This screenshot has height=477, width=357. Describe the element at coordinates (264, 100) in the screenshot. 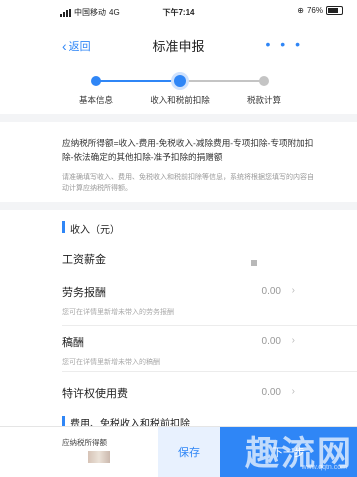

I see `step-3-label: 税款计算` at that location.